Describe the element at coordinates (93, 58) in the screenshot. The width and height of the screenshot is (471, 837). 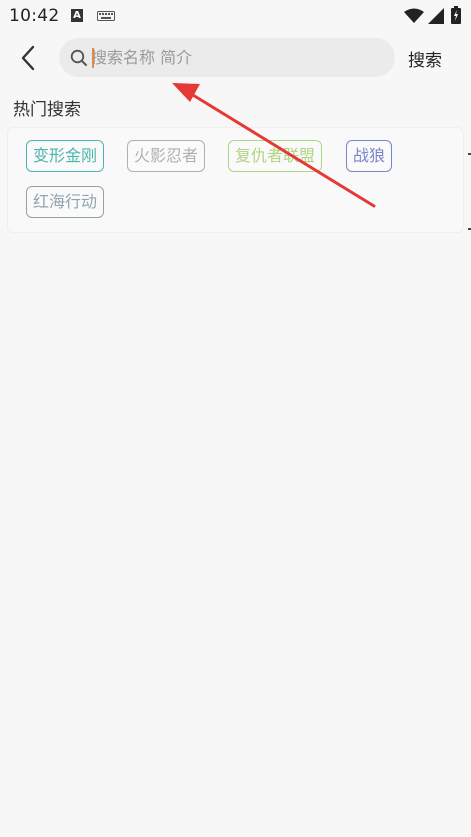
I see `text-caret` at that location.